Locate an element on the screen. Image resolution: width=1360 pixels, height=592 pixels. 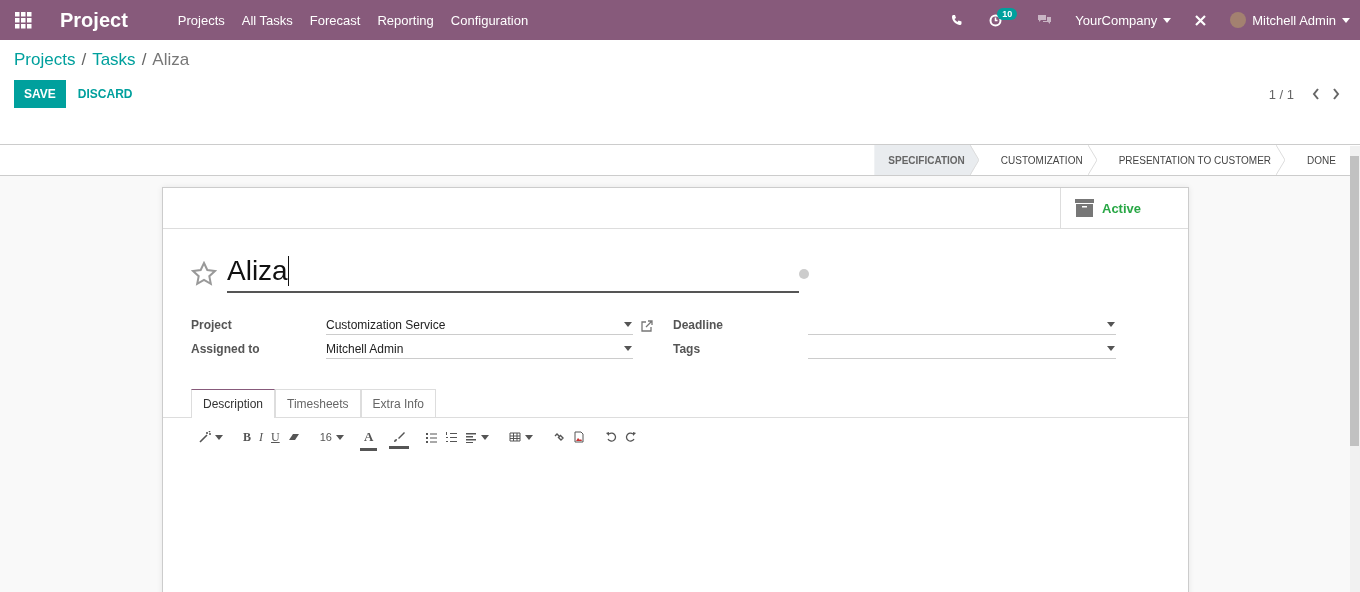
avatar is located at coordinates (1238, 20).